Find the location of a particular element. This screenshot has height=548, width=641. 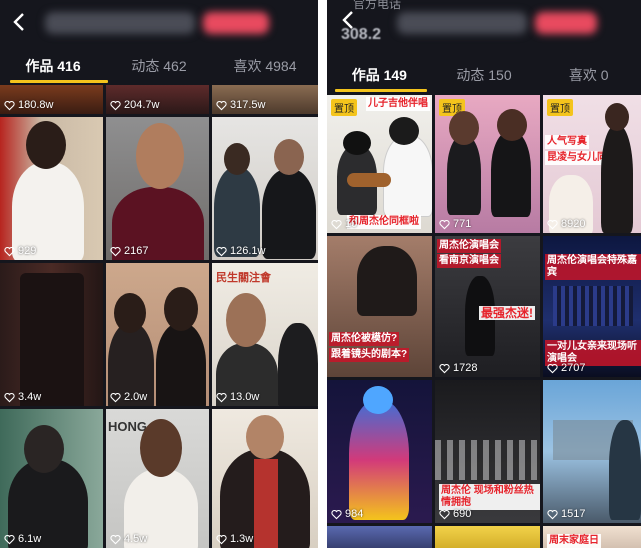

video-thumbnail: 180.8w is located at coordinates (51, 99).